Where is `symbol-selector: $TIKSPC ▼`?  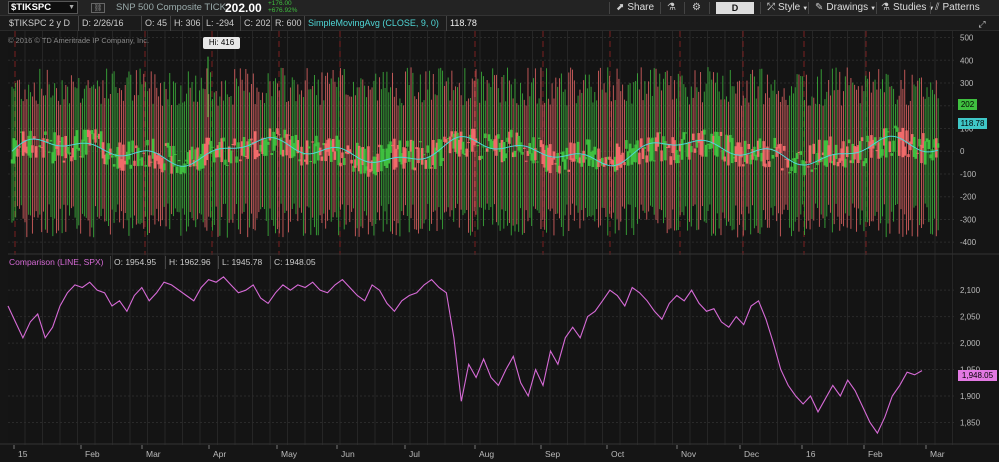
symbol-selector: $TIKSPC ▼ is located at coordinates (43, 7).